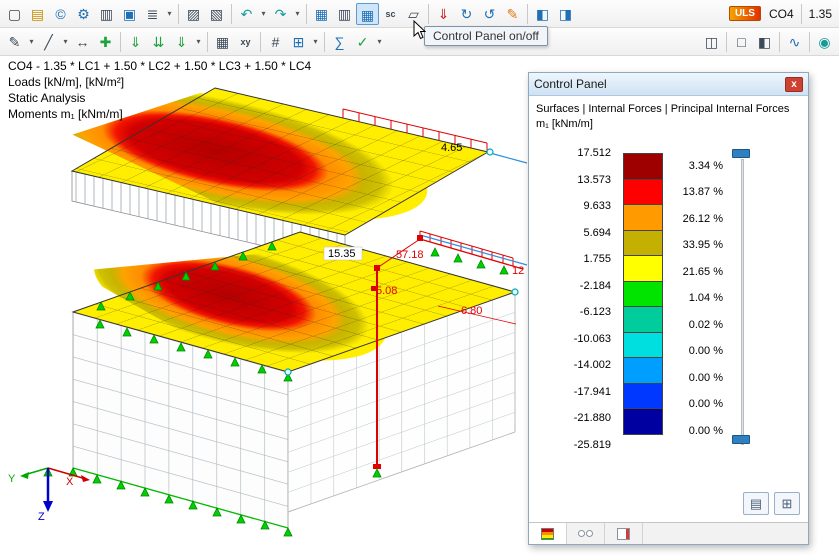 The width and height of the screenshot is (839, 557). Describe the element at coordinates (298, 42) in the screenshot. I see `mesh-settings-icon: ⊞` at that location.